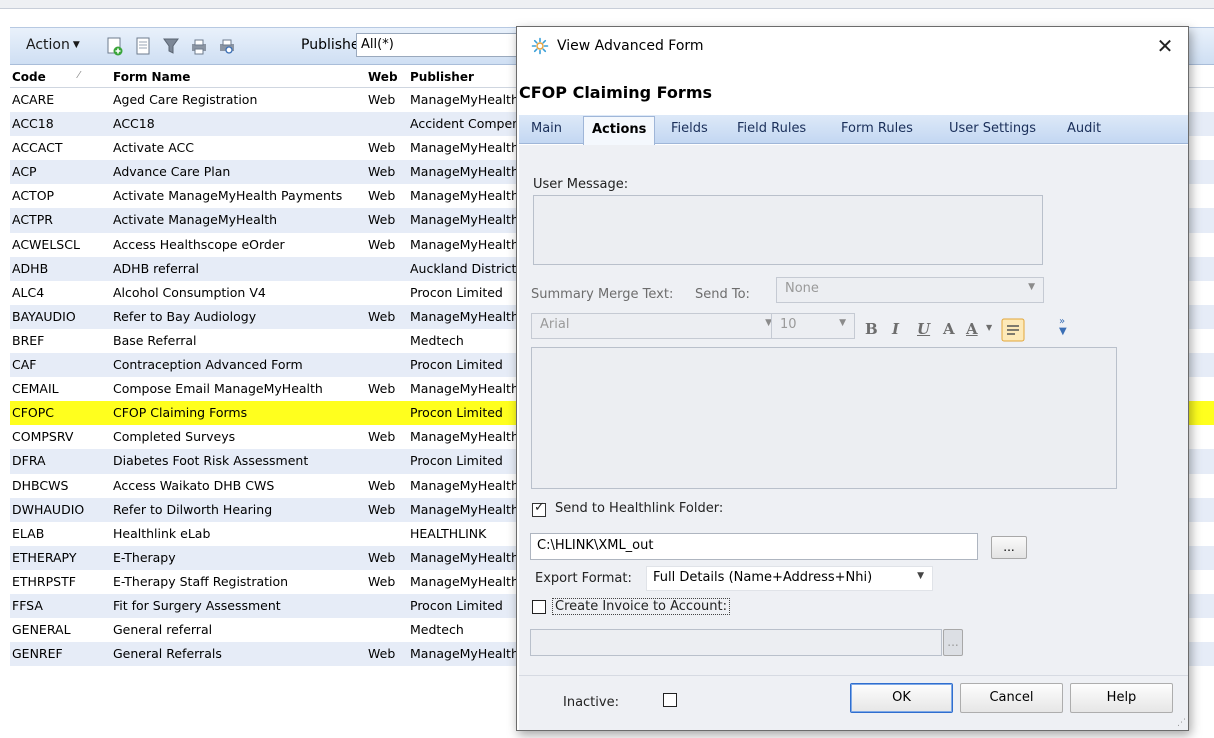  Describe the element at coordinates (923, 329) in the screenshot. I see `underline-button: U` at that location.